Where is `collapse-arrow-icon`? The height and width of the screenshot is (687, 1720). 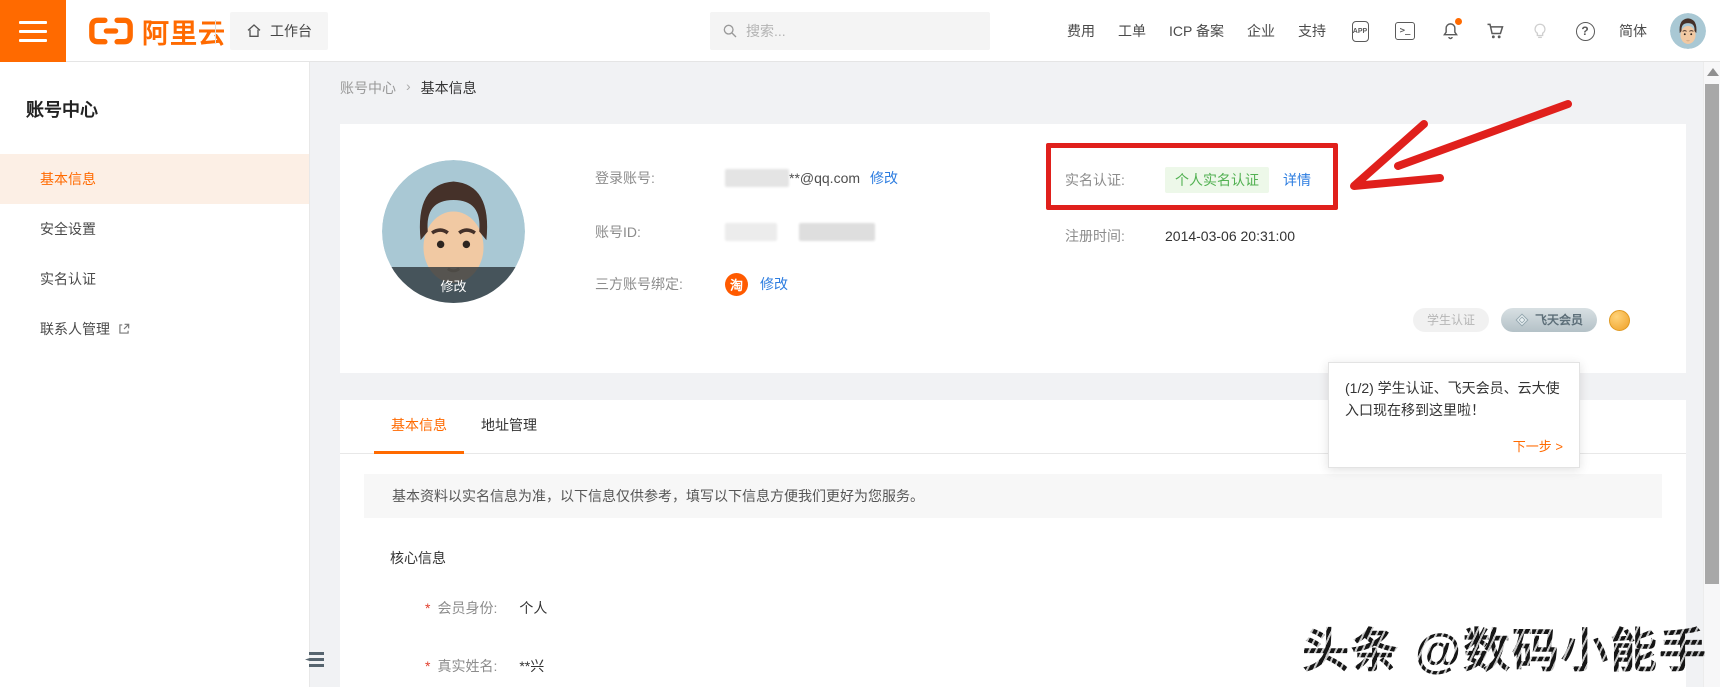 collapse-arrow-icon is located at coordinates (314, 659).